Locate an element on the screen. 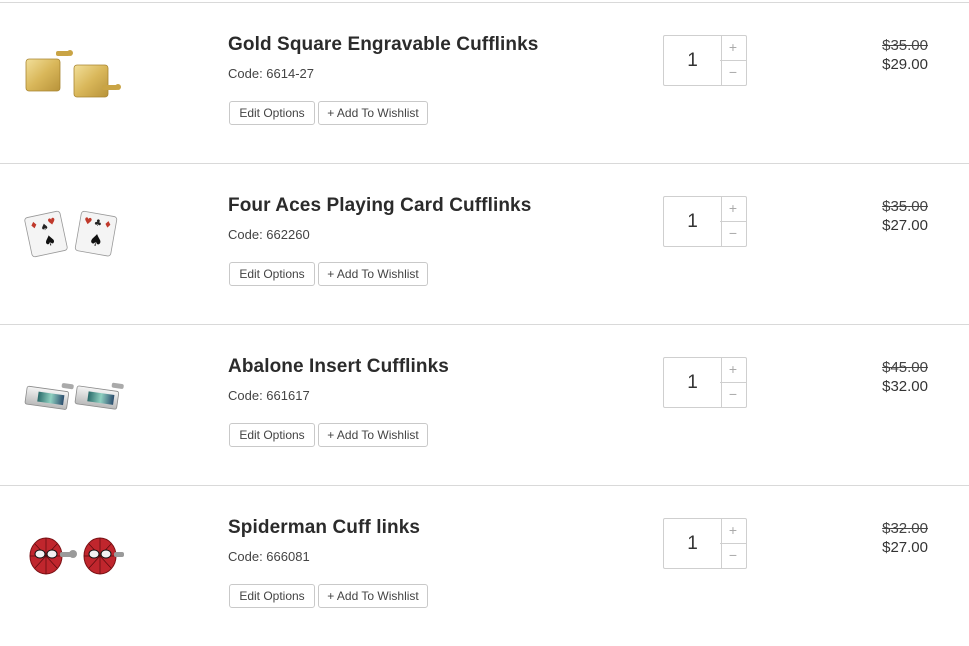  abalone-cufflinks-image is located at coordinates (72, 390).